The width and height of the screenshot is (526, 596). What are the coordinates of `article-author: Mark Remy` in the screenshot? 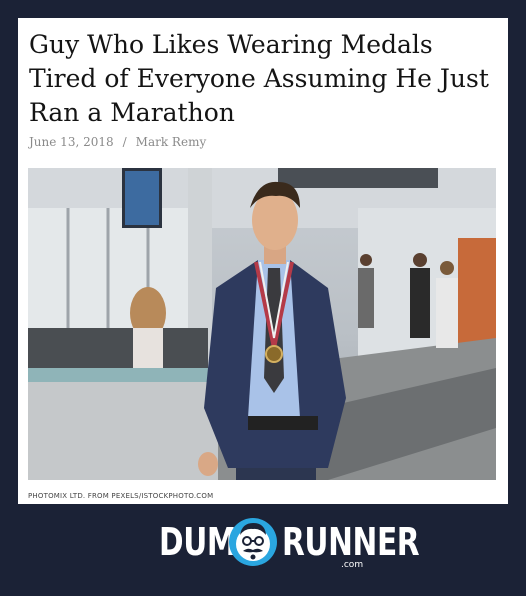 It's located at (171, 142).